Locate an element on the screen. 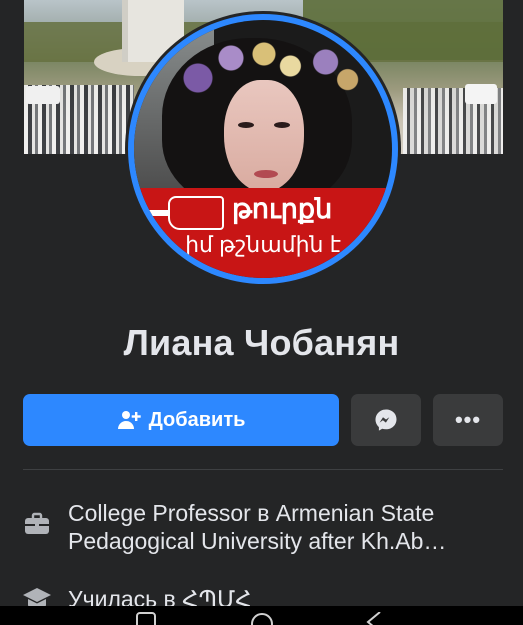 This screenshot has height=625, width=523. banner-text-line2: իմ թշնամին է is located at coordinates (263, 244).